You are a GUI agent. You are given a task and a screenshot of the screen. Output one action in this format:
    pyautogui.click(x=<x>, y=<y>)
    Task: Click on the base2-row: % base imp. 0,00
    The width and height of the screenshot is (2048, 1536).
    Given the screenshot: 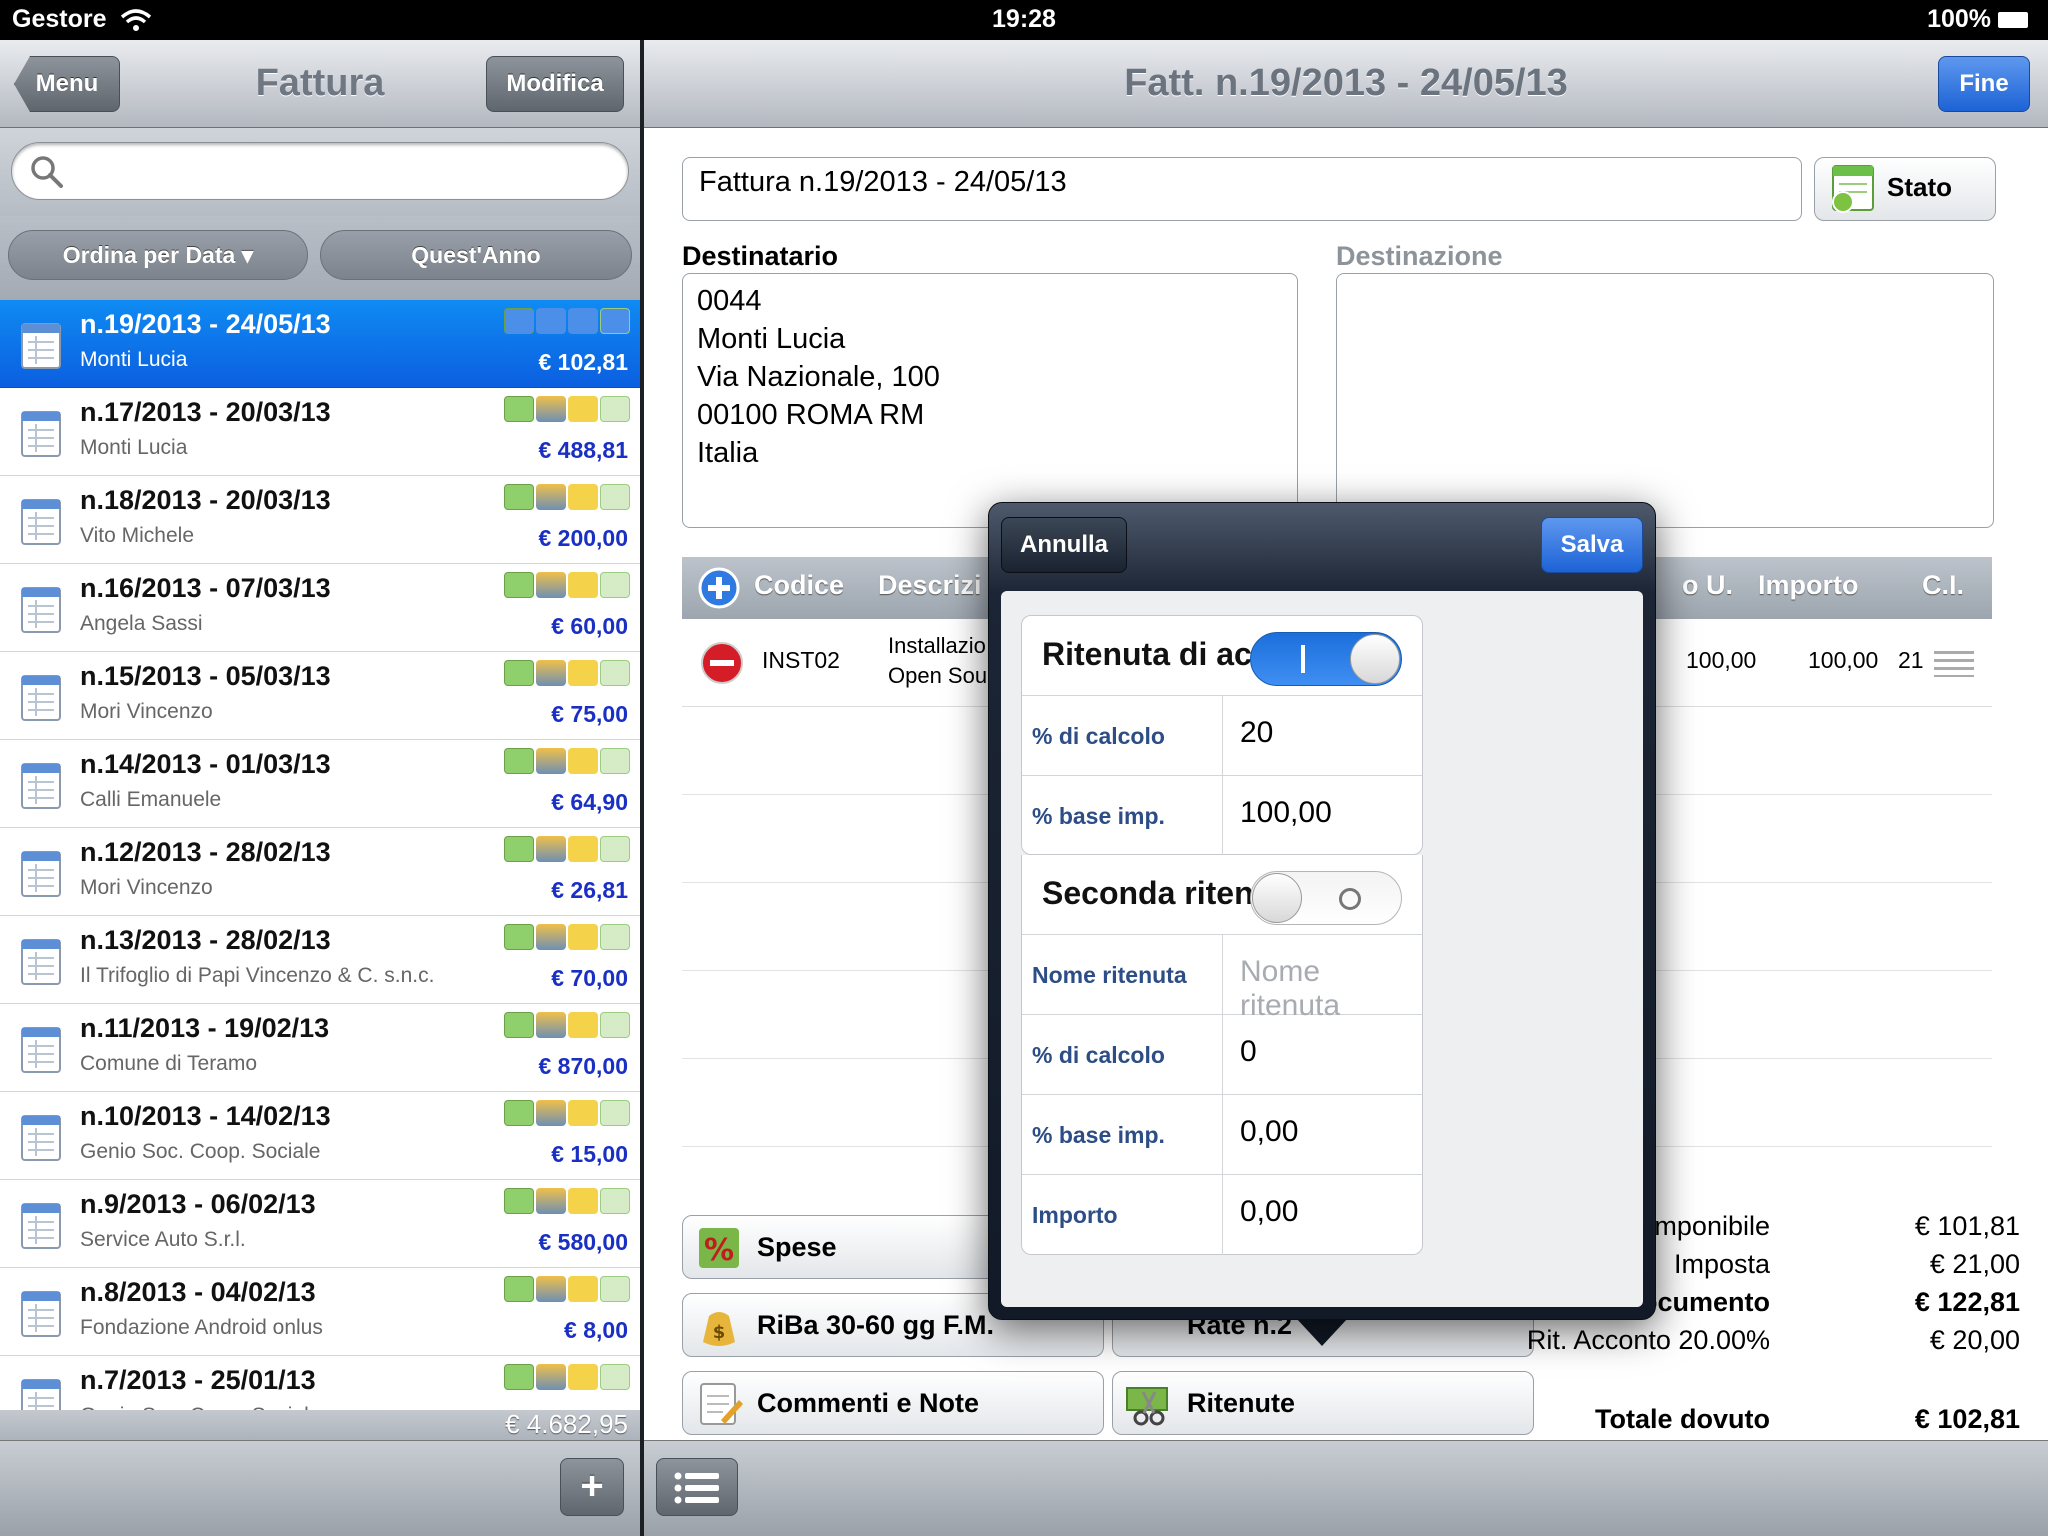 What is the action you would take?
    pyautogui.click(x=1222, y=1135)
    